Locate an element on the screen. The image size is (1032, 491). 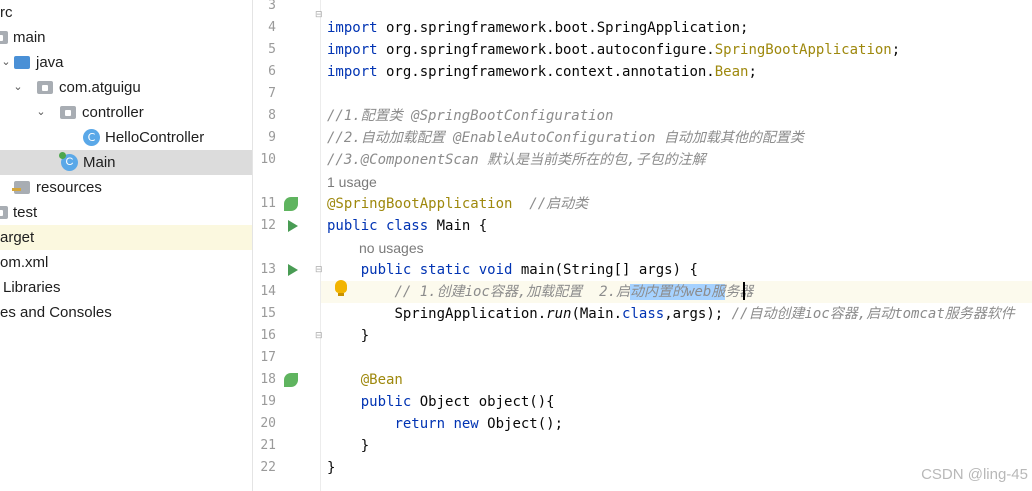
tree-item-resources: resources is located at coordinates (126, 187).